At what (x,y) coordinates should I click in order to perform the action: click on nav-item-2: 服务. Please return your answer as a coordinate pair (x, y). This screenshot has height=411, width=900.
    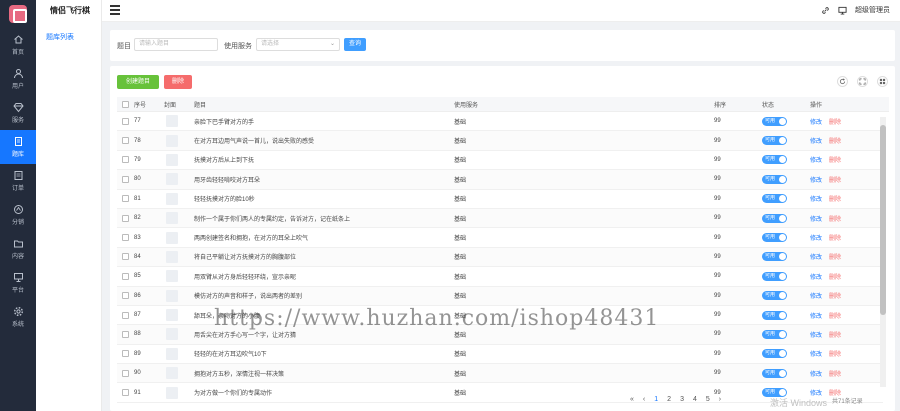
    Looking at the image, I should click on (18, 113).